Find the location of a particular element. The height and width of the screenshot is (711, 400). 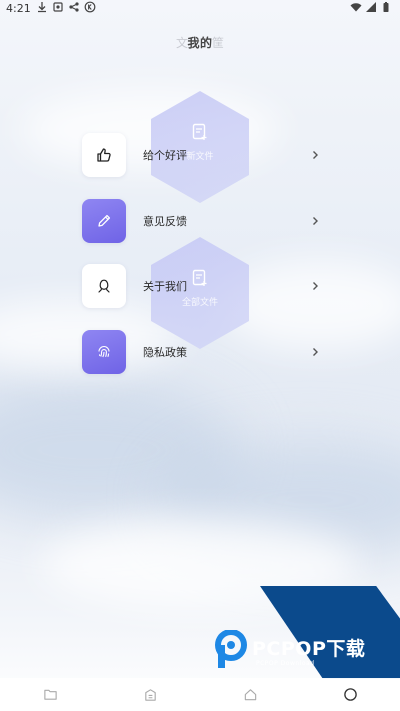

home-icon is located at coordinates (250, 695).